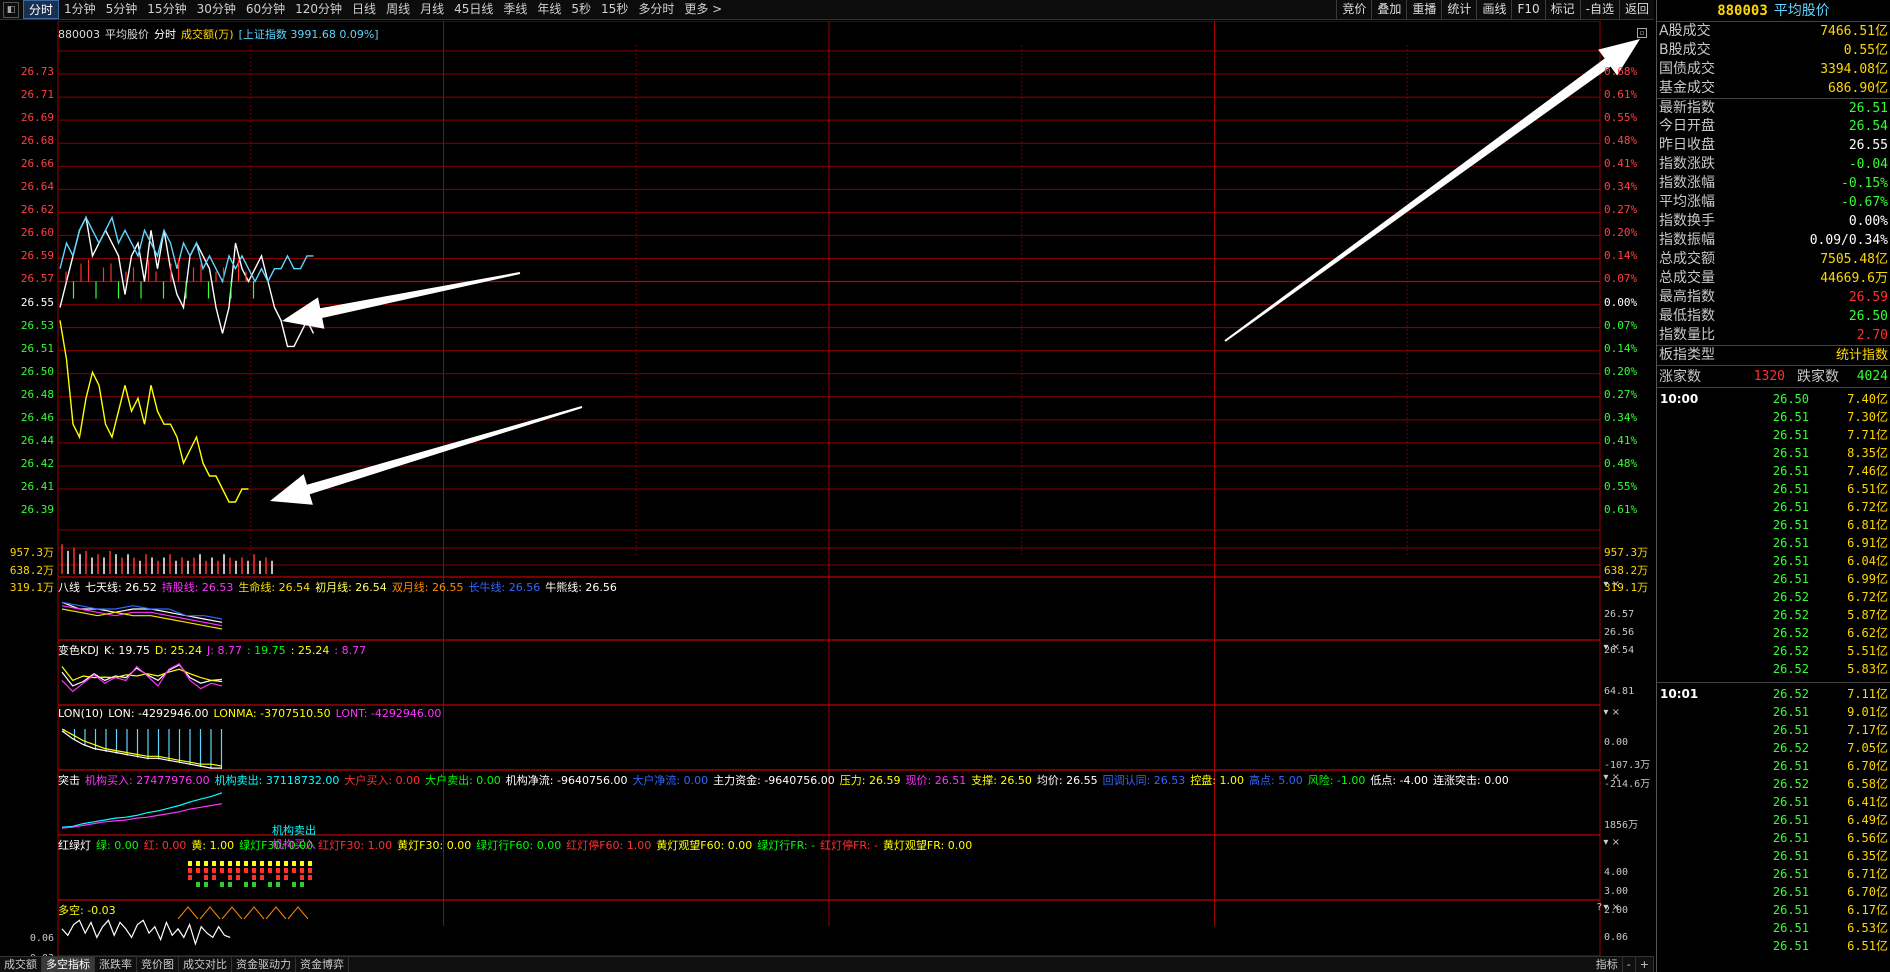 This screenshot has height=972, width=1890. Describe the element at coordinates (1627, 765) in the screenshot. I see `indicator-axis-label: -107.3万` at that location.